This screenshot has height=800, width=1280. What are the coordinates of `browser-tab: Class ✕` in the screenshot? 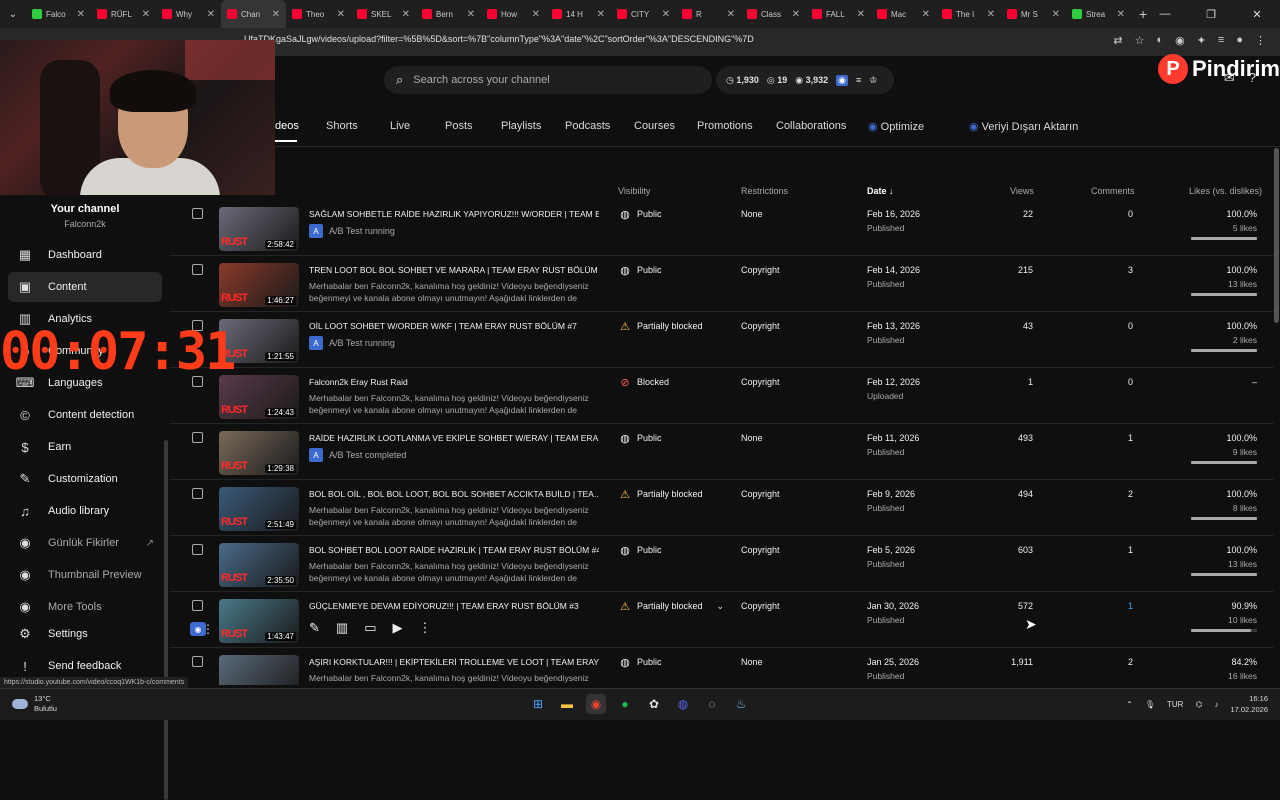 It's located at (773, 14).